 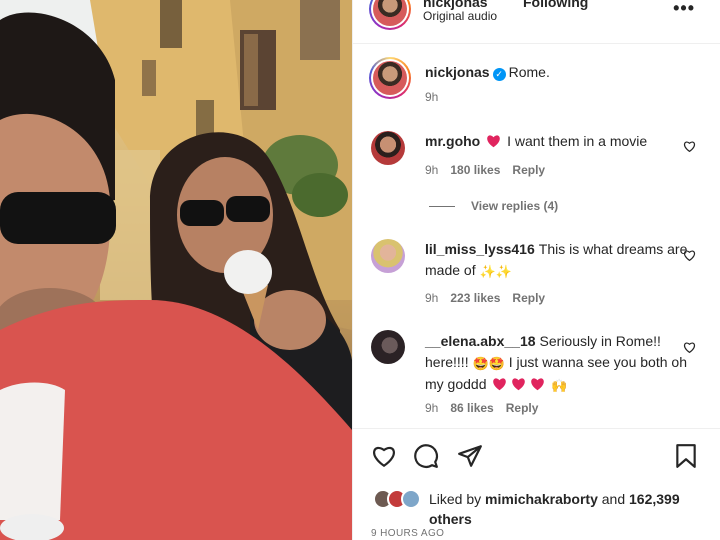 I want to click on more-horizontal-icon: •••, so click(x=684, y=9).